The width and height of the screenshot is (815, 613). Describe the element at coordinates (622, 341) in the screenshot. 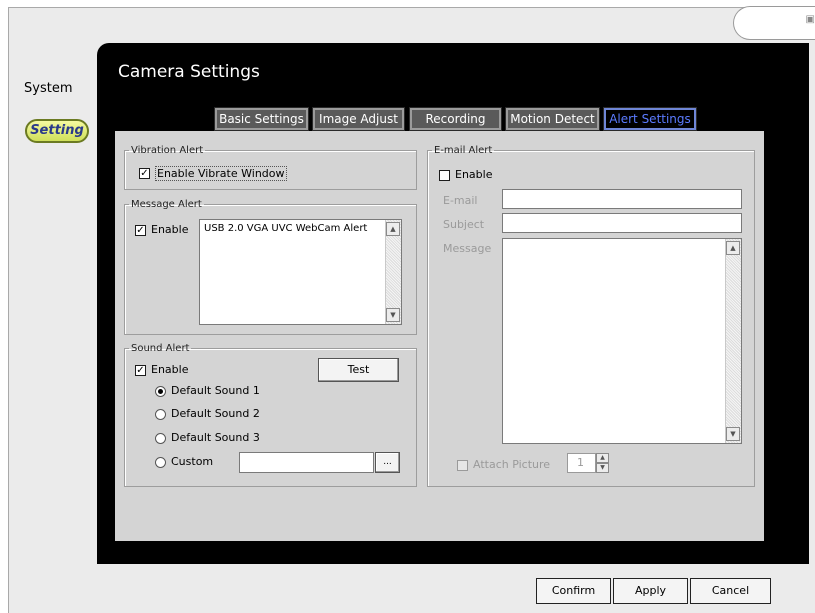

I see `email-message-textarea: ▲ ▼` at that location.